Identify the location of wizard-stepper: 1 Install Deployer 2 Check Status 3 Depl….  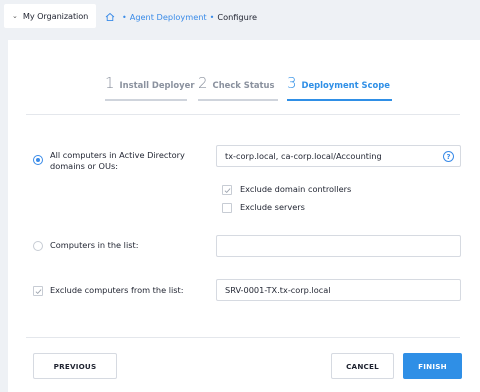
(244, 88).